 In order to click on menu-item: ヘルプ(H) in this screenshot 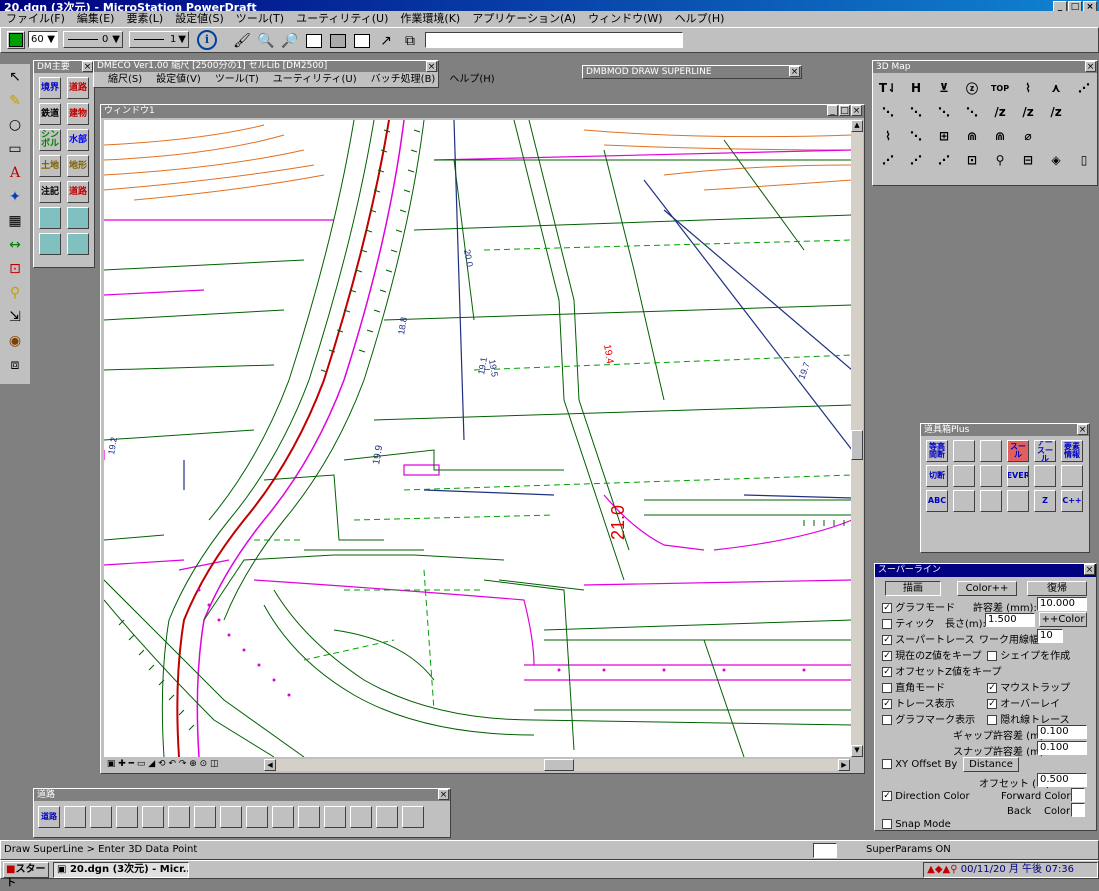, I will do `click(700, 19)`.